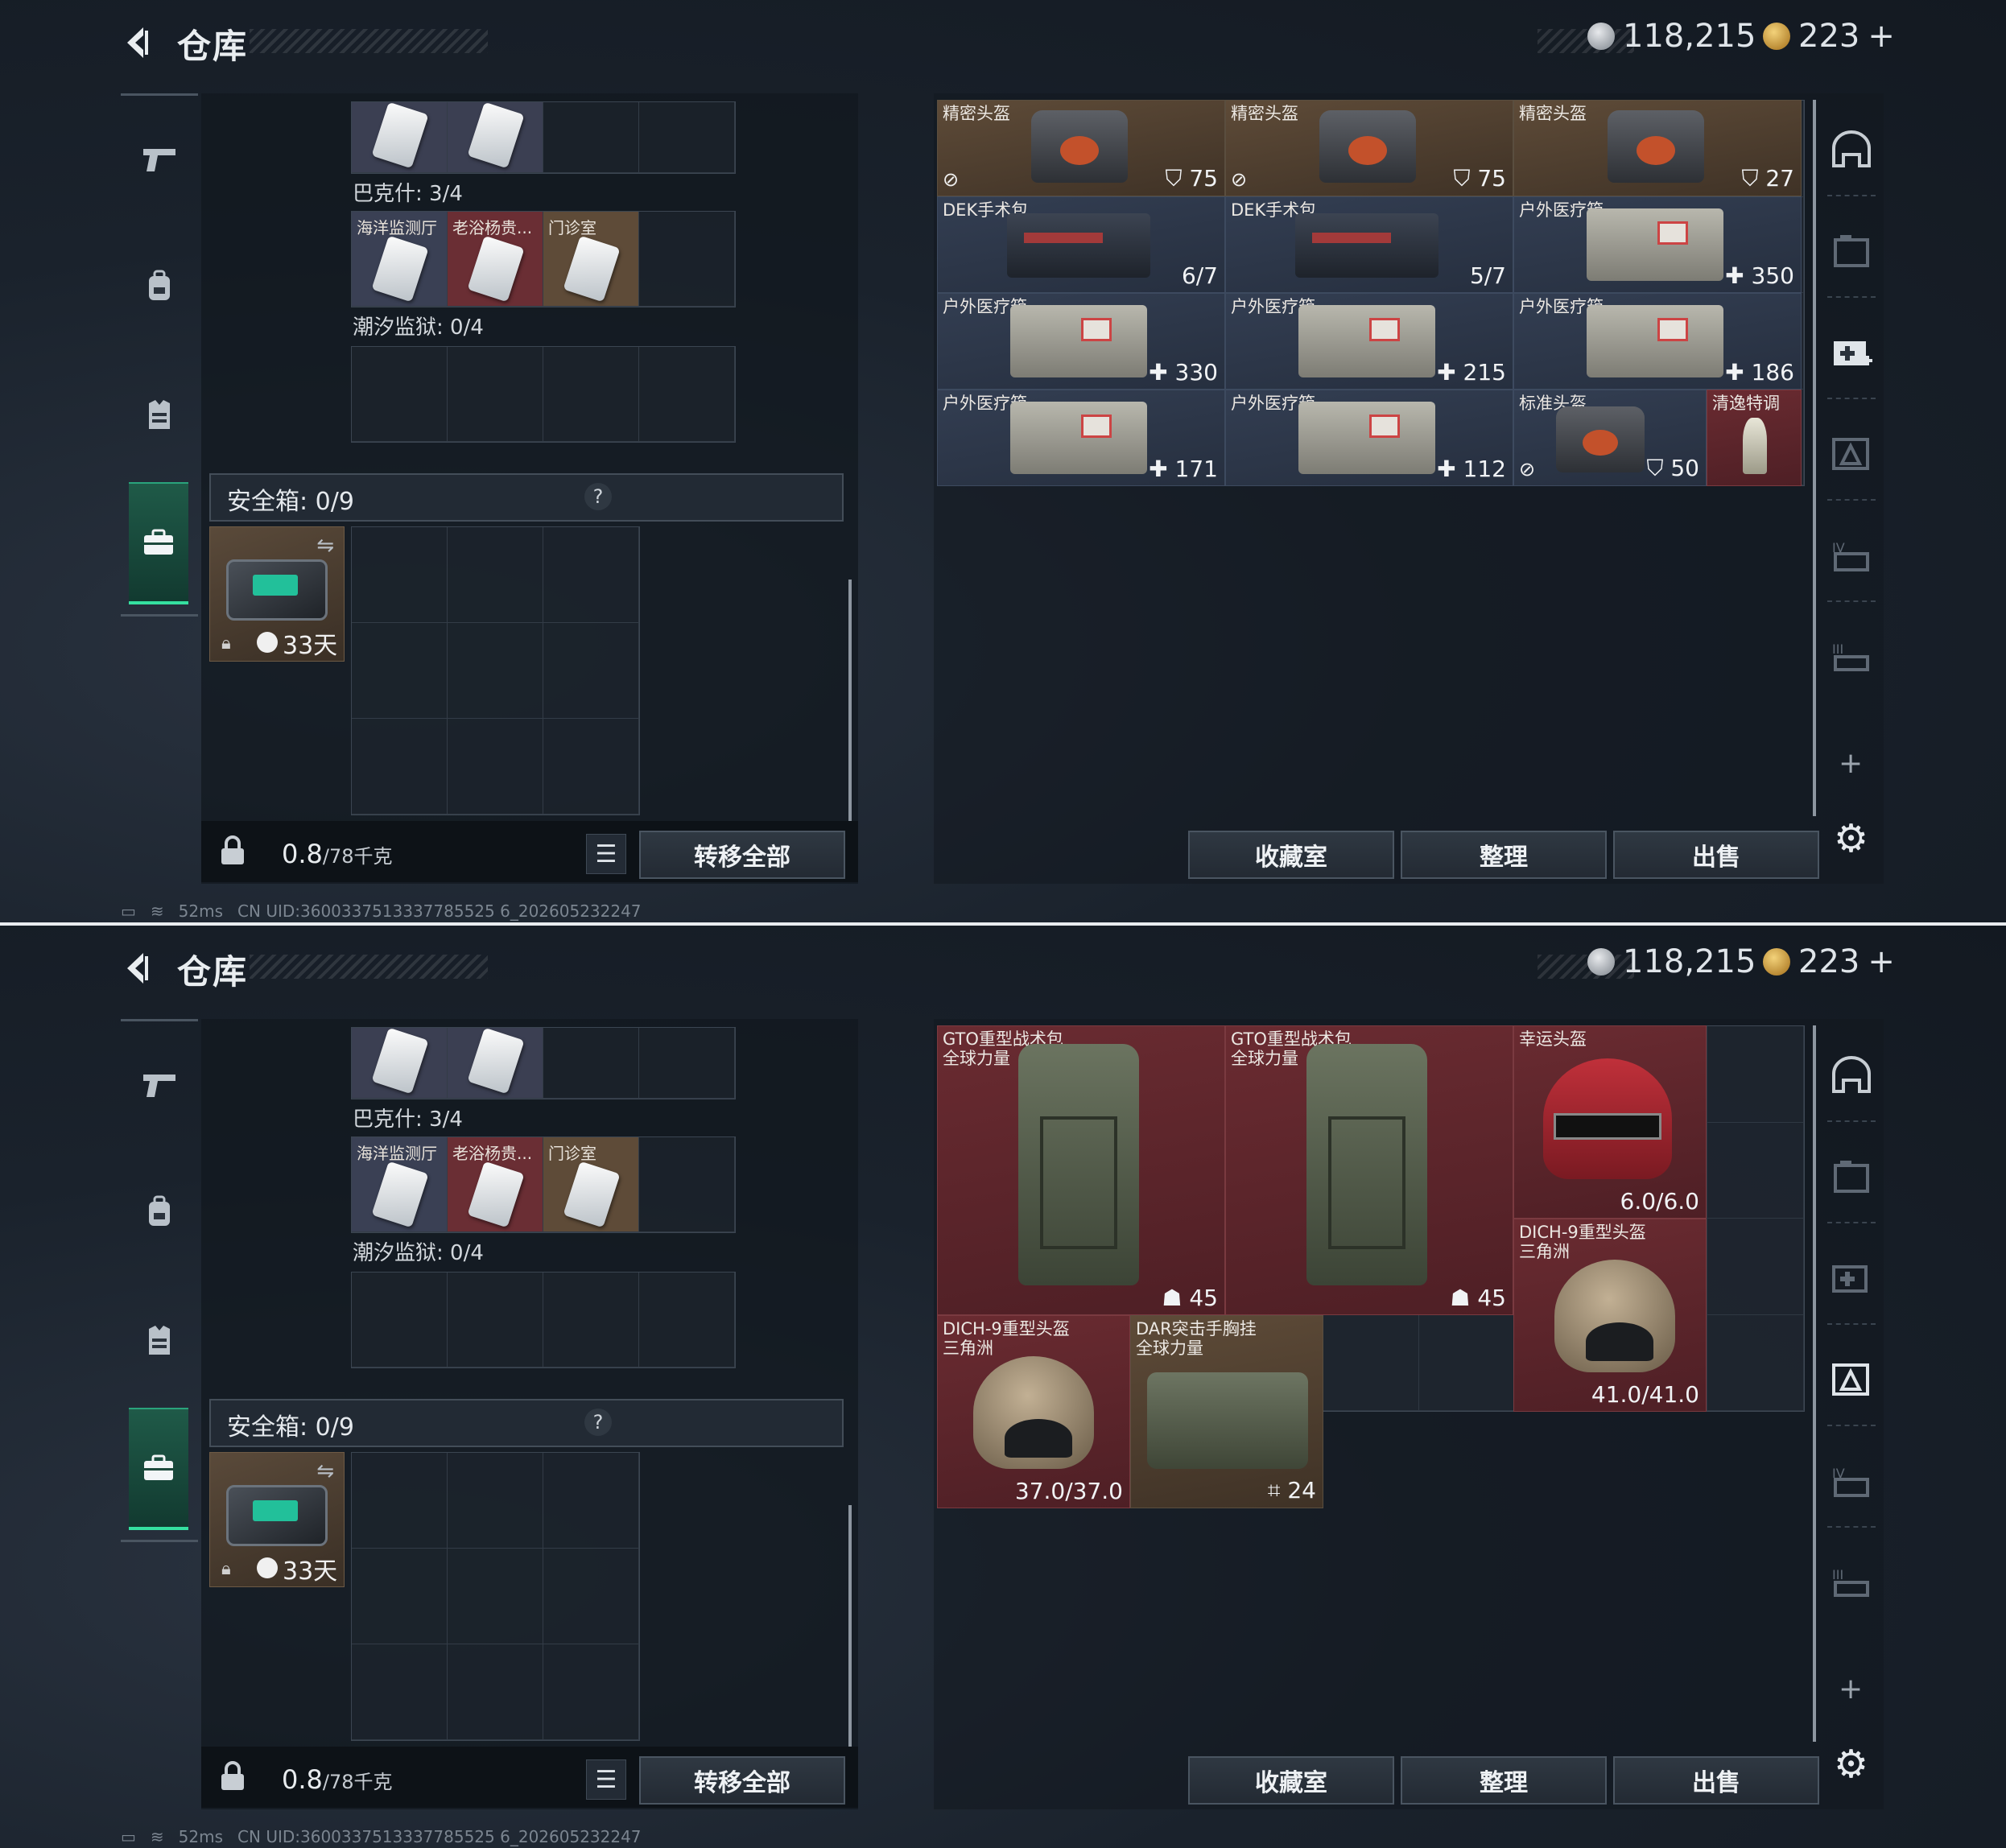  What do you see at coordinates (1033, 1412) in the screenshot?
I see `inventory-item-helmet: DICH-9重型头盔 三角洲 37.0/37.0` at bounding box center [1033, 1412].